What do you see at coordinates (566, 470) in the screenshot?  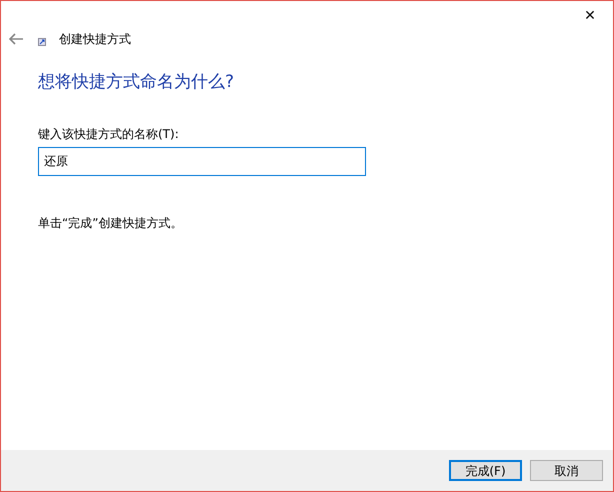 I see `dialog-button: 取消` at bounding box center [566, 470].